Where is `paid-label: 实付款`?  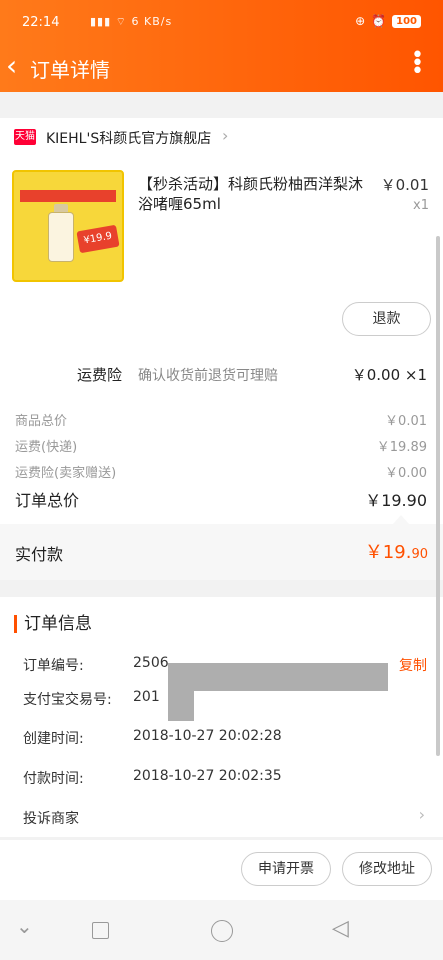
paid-label: 实付款 is located at coordinates (39, 554).